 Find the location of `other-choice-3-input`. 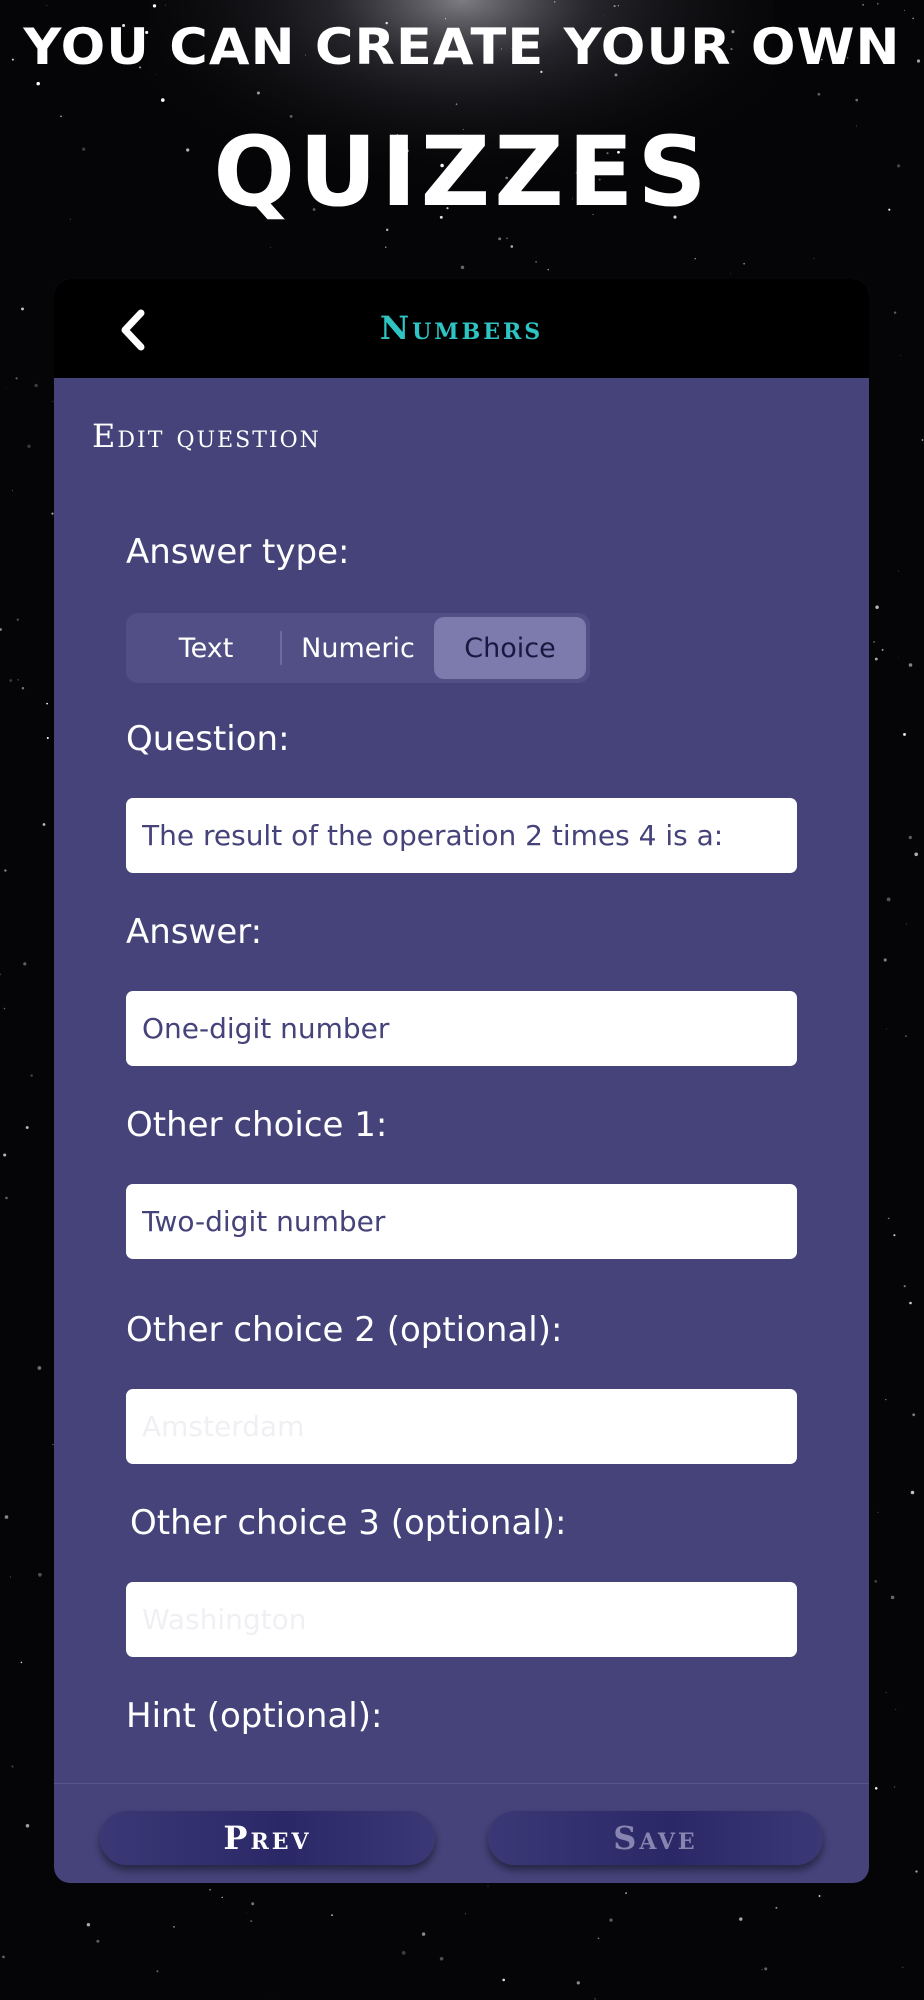

other-choice-3-input is located at coordinates (461, 1619).